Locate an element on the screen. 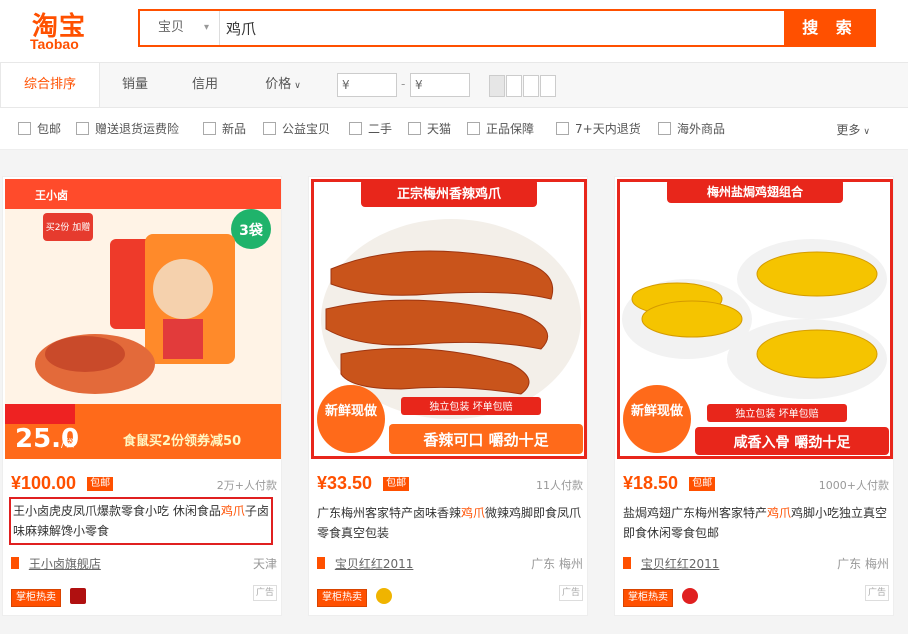 Image resolution: width=908 pixels, height=634 pixels. paid-count: 1000+人付款 is located at coordinates (853, 485).